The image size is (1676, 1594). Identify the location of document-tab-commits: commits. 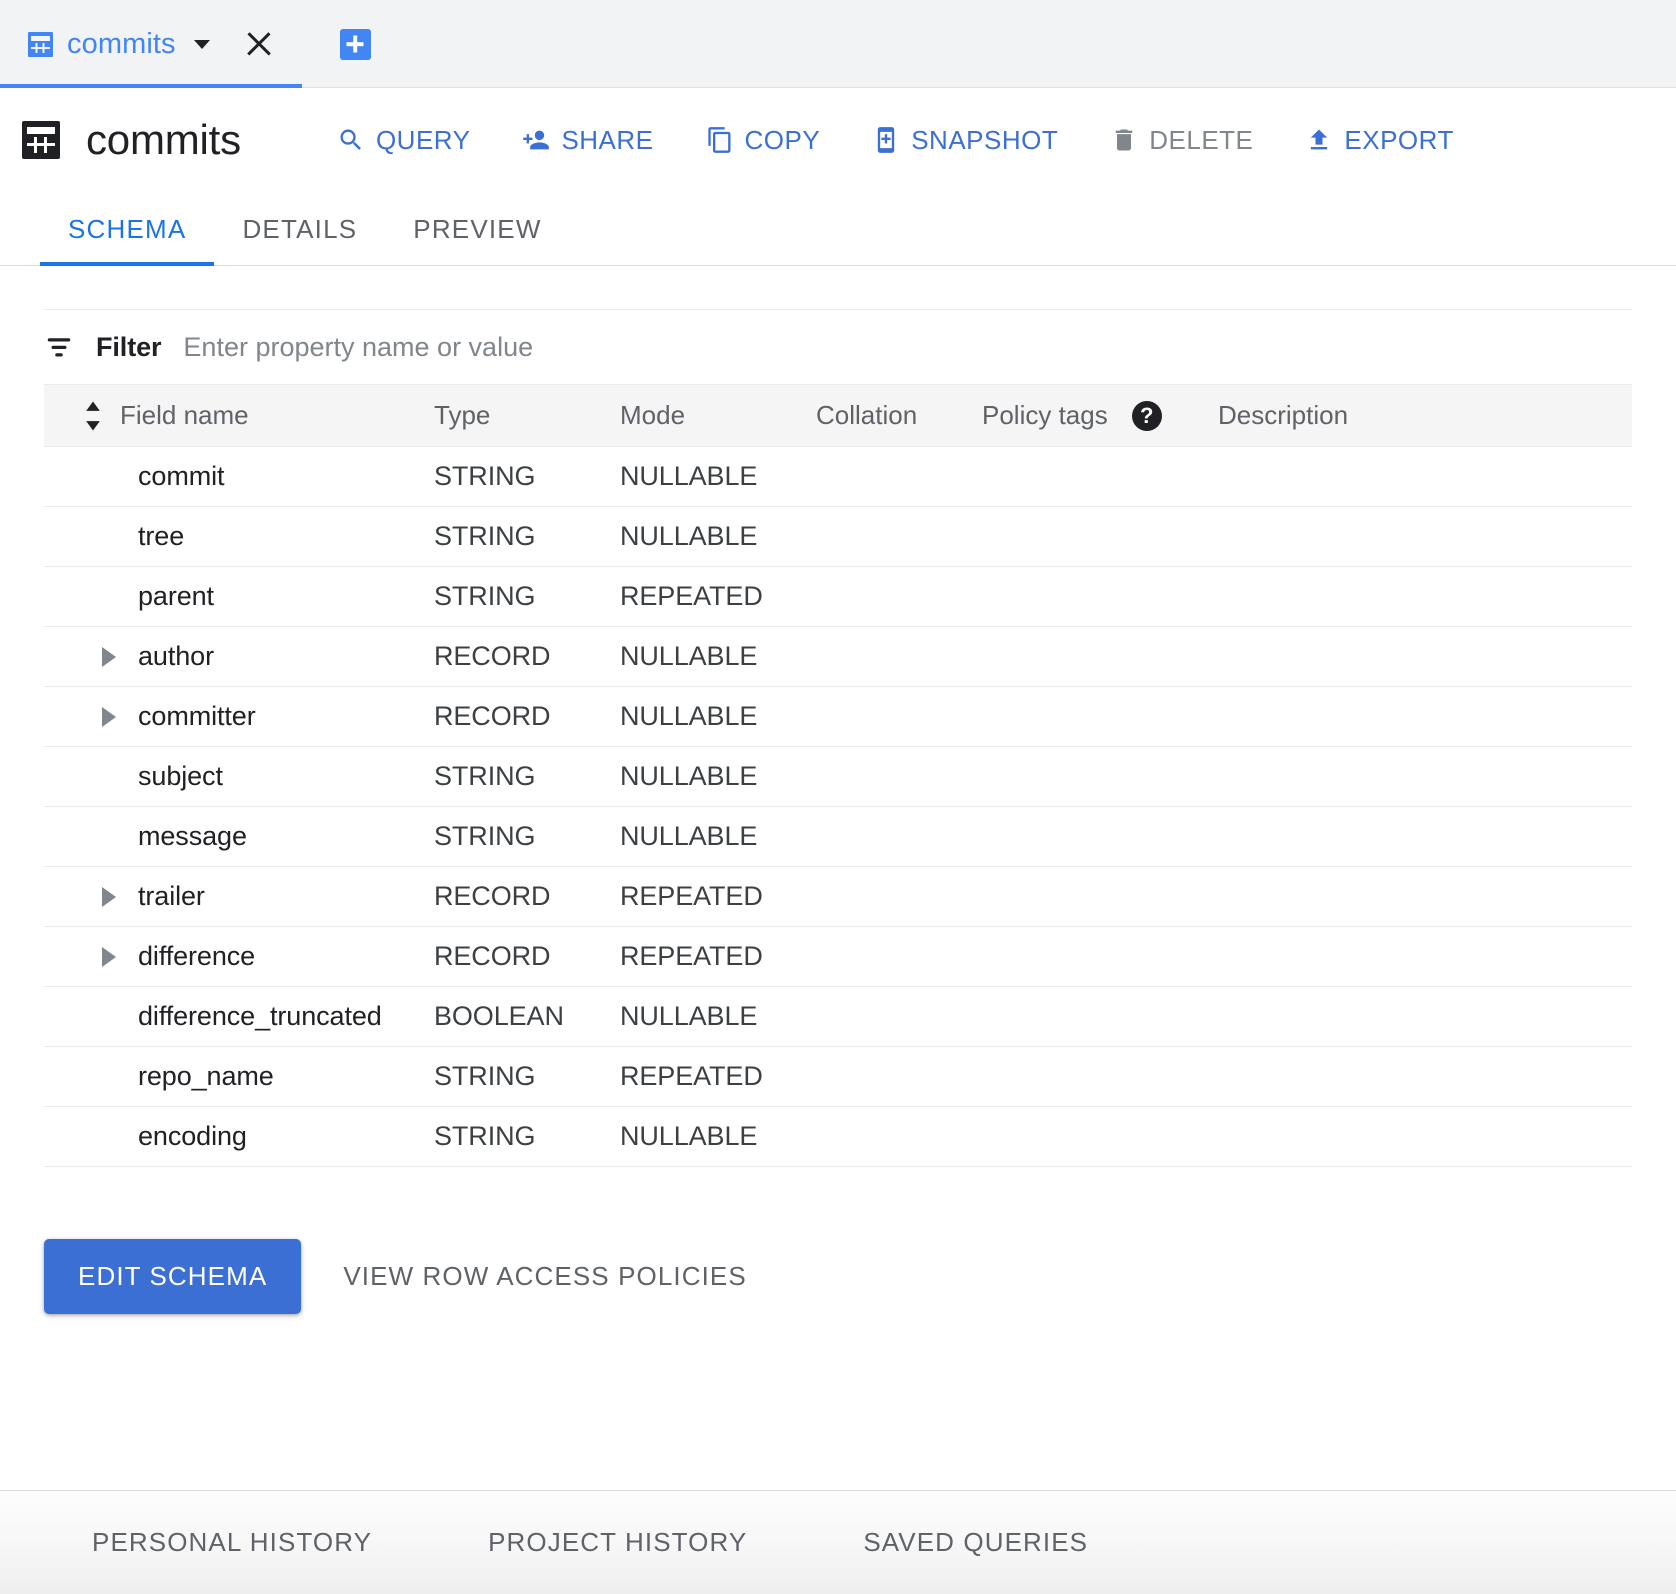
(151, 44).